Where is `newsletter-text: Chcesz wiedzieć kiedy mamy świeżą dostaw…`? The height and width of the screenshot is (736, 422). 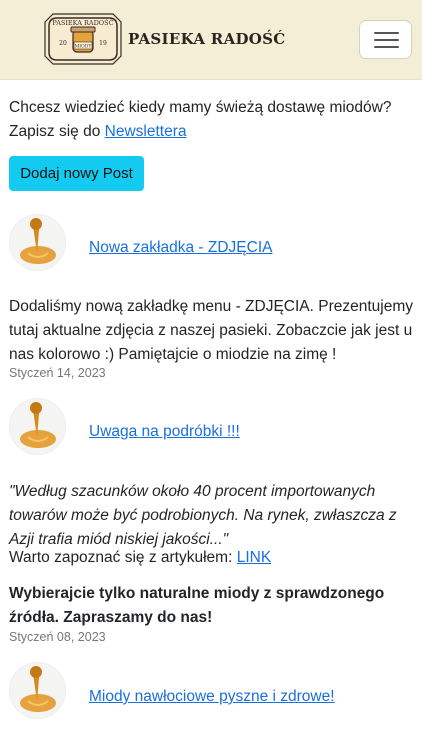
newsletter-text: Chcesz wiedzieć kiedy mamy świeżą dostaw… is located at coordinates (200, 119).